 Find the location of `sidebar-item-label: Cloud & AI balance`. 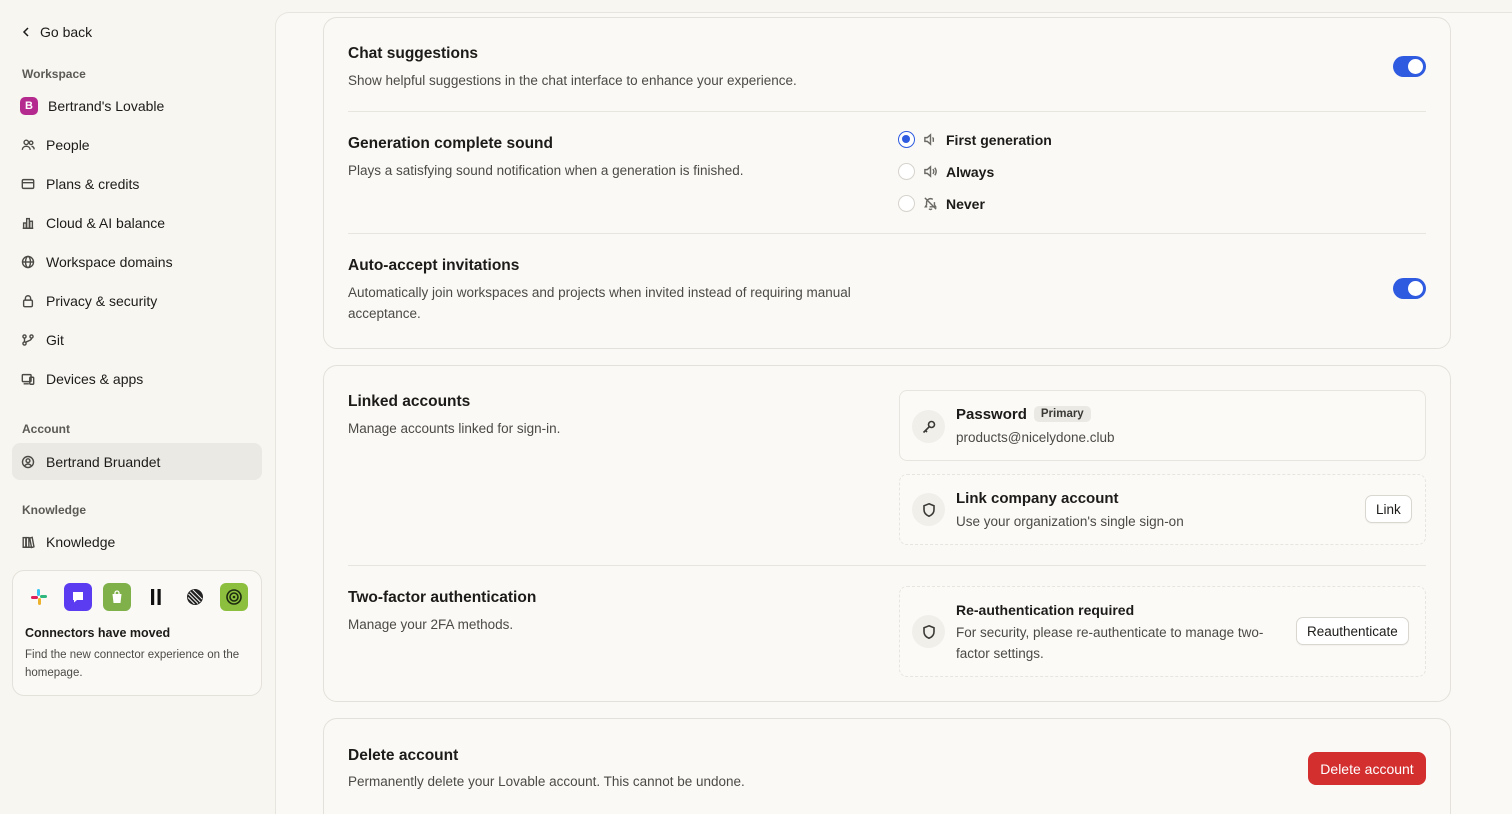

sidebar-item-label: Cloud & AI balance is located at coordinates (106, 223).